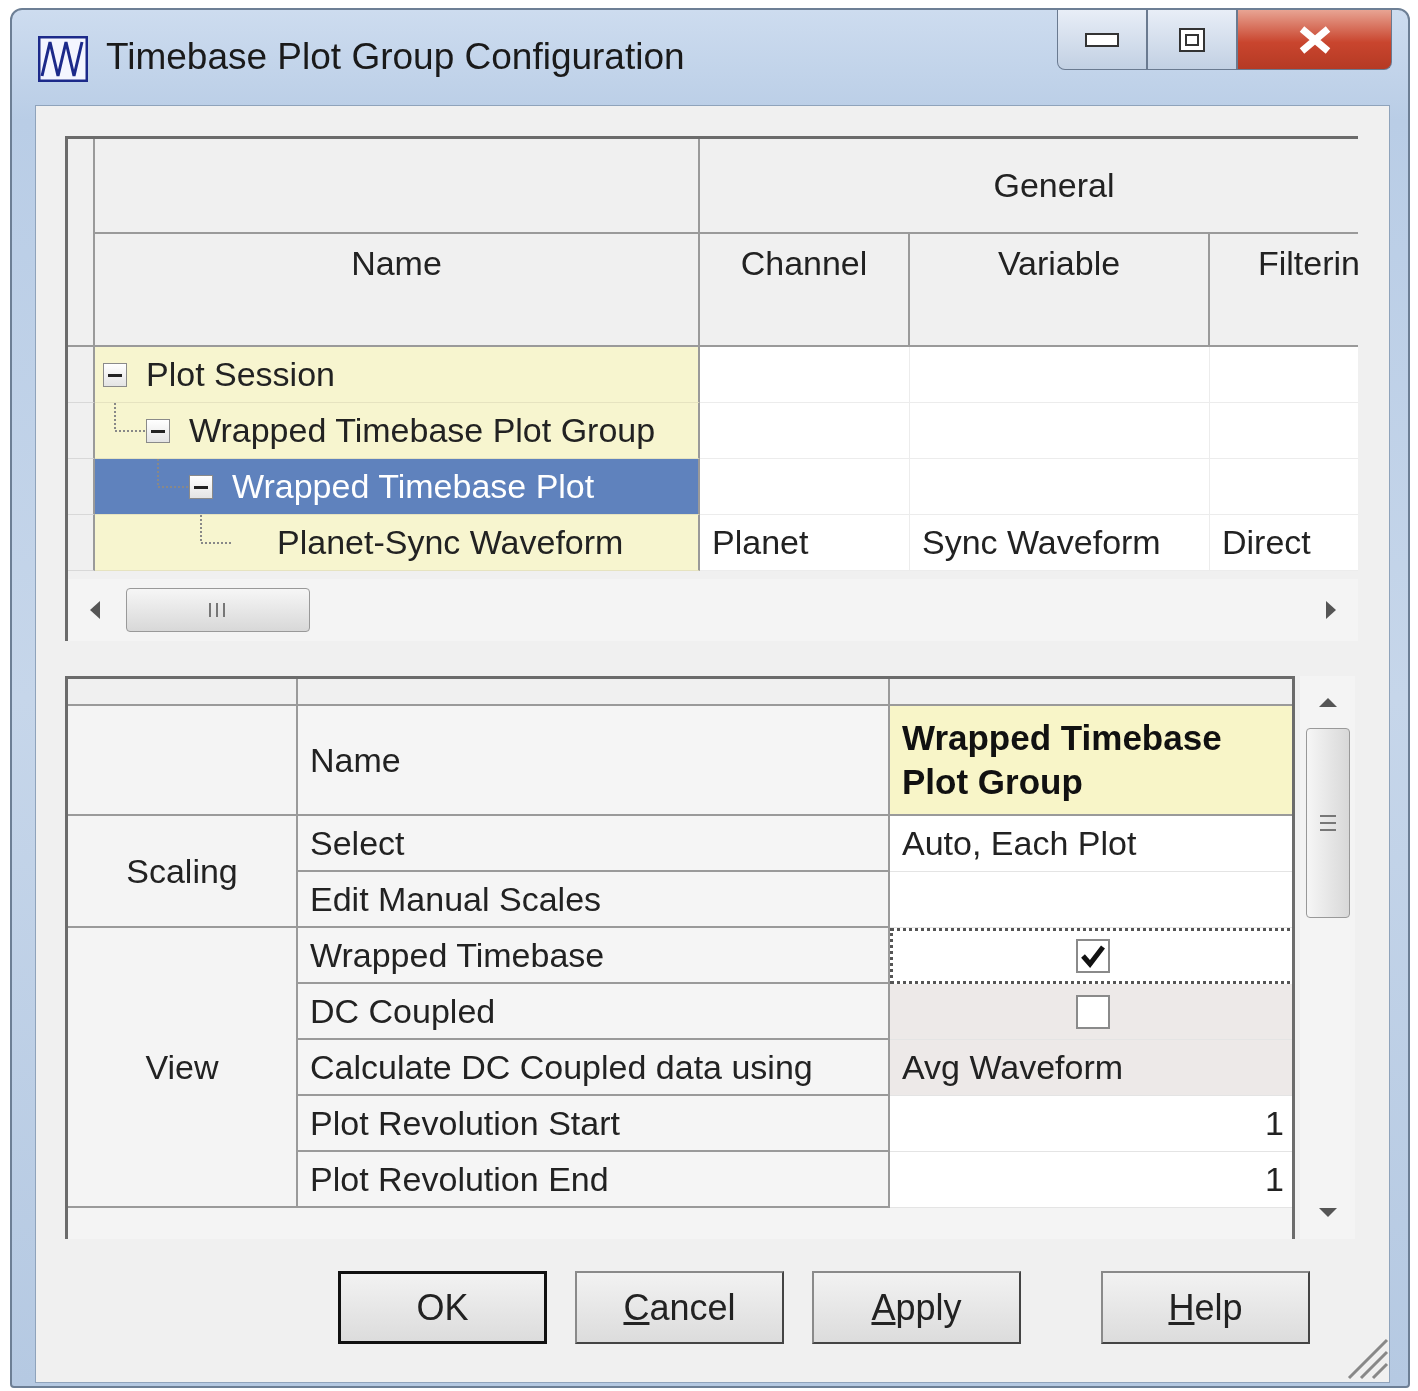 This screenshot has height=1391, width=1418. What do you see at coordinates (1091, 761) in the screenshot?
I see `column-header: Wrapped Timebase Plot Group` at bounding box center [1091, 761].